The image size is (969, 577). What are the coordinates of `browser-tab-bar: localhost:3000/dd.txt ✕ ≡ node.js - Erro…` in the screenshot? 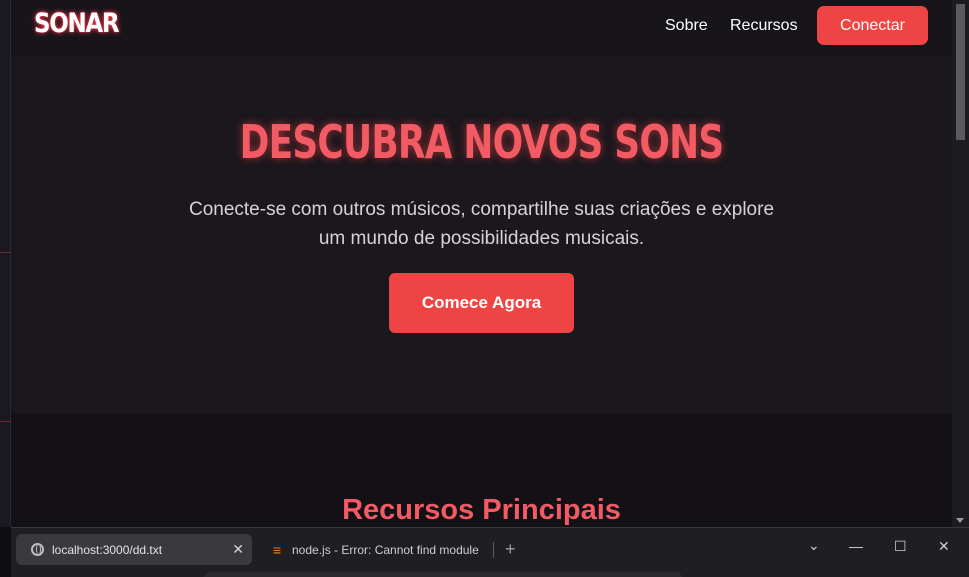 It's located at (490, 552).